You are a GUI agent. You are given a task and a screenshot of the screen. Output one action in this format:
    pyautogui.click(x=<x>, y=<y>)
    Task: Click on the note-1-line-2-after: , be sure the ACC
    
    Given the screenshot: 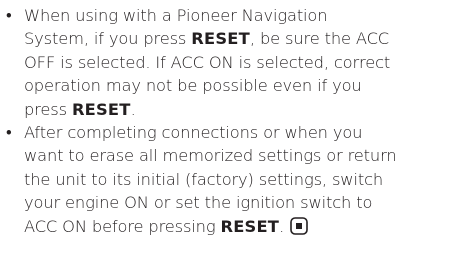 What is the action you would take?
    pyautogui.click(x=319, y=39)
    